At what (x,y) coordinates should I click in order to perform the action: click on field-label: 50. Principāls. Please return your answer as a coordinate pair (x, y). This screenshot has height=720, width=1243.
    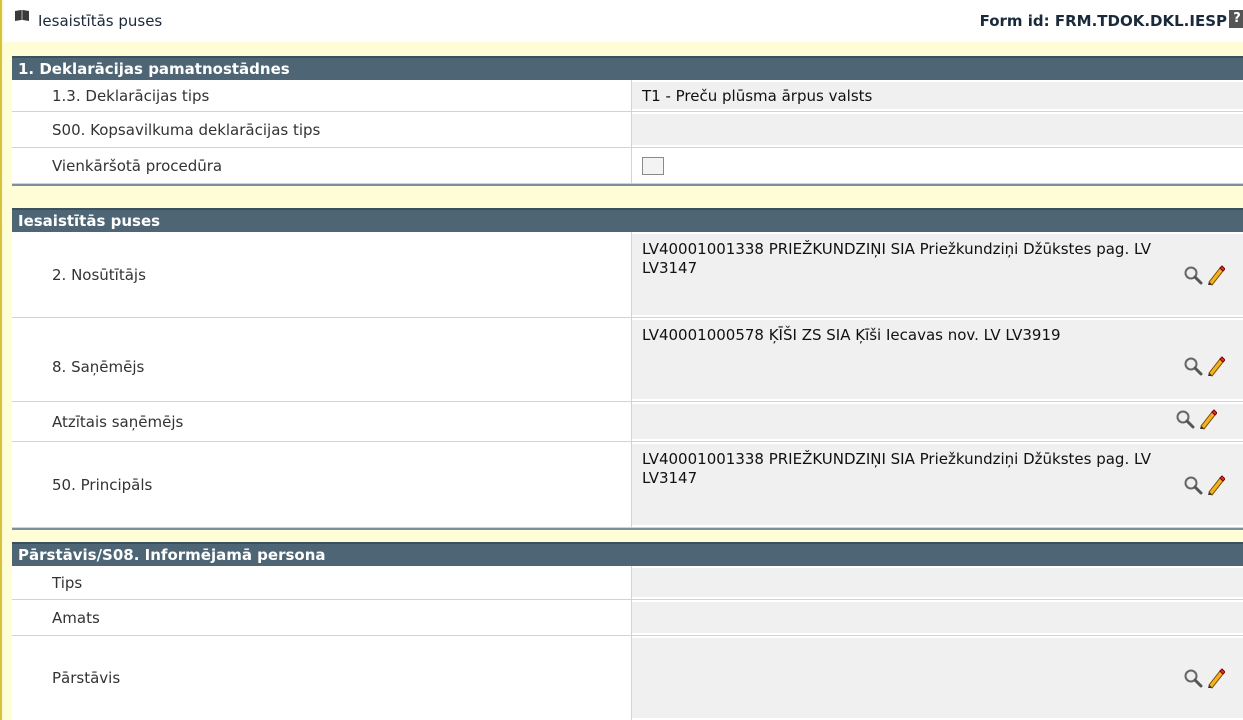
    Looking at the image, I should click on (322, 484).